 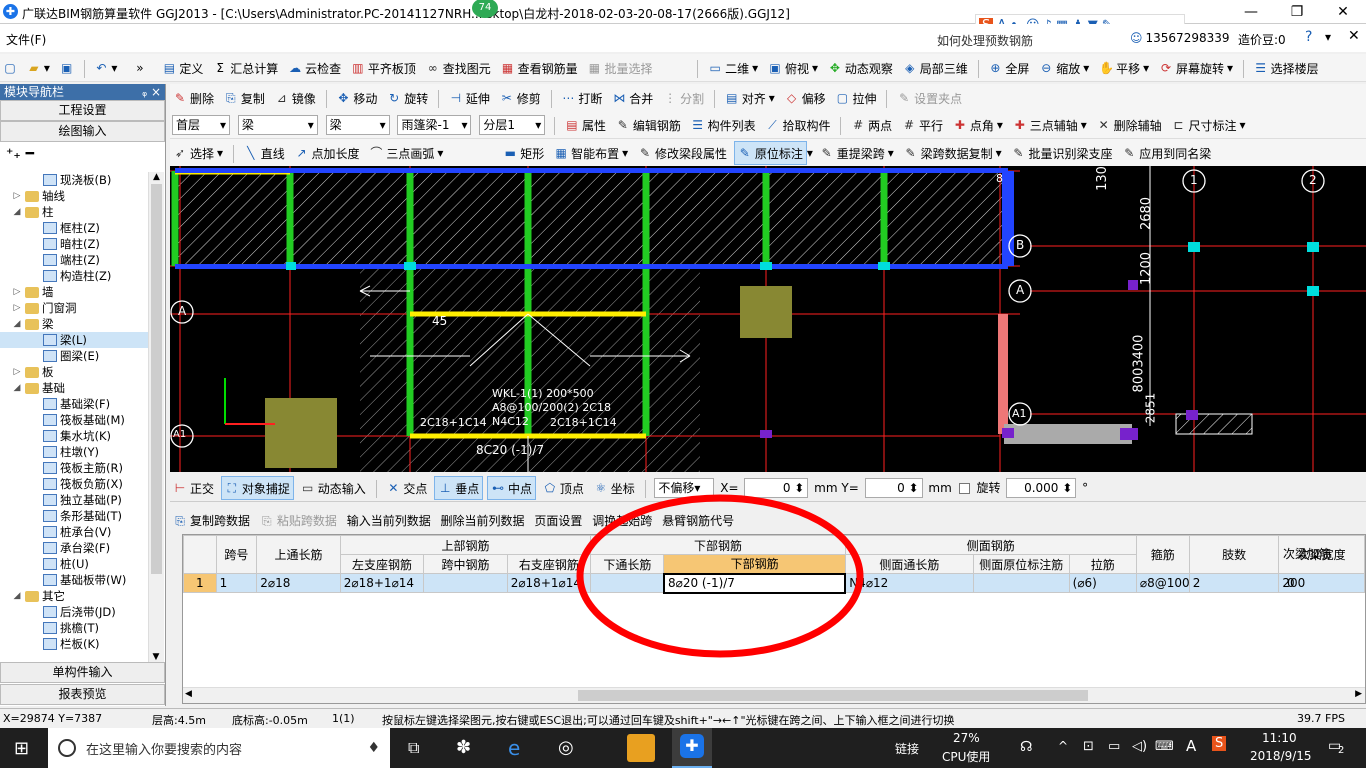 I want to click on col-mid-span-header: 跨中钢筋, so click(x=465, y=564).